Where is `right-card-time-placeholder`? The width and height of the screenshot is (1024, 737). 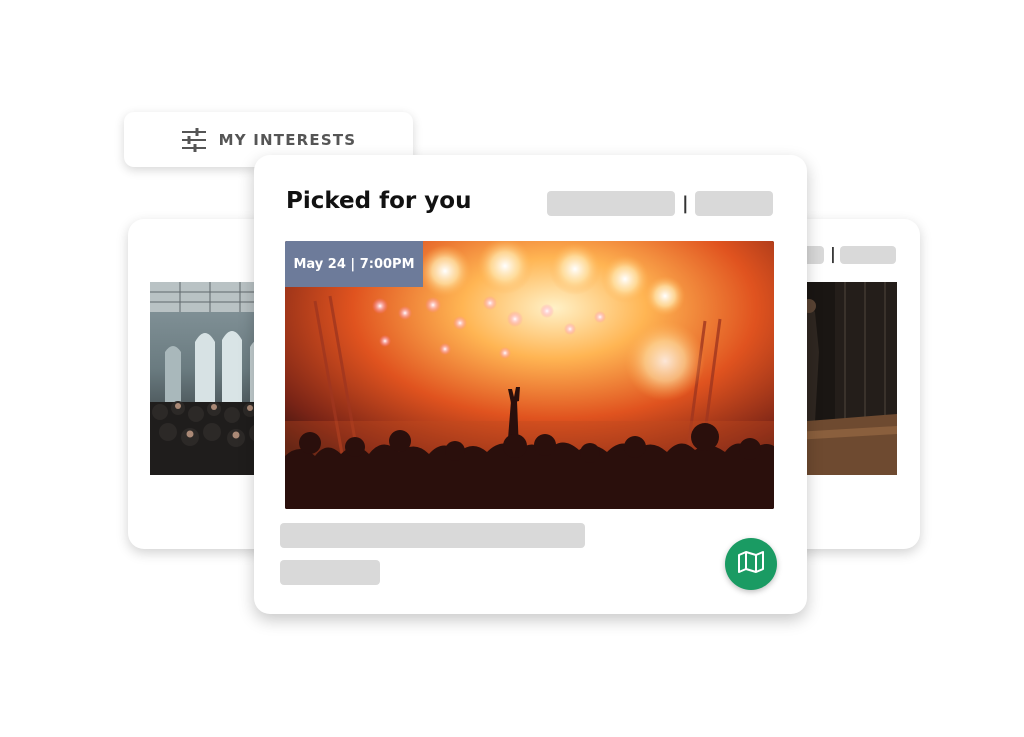
right-card-time-placeholder is located at coordinates (868, 255).